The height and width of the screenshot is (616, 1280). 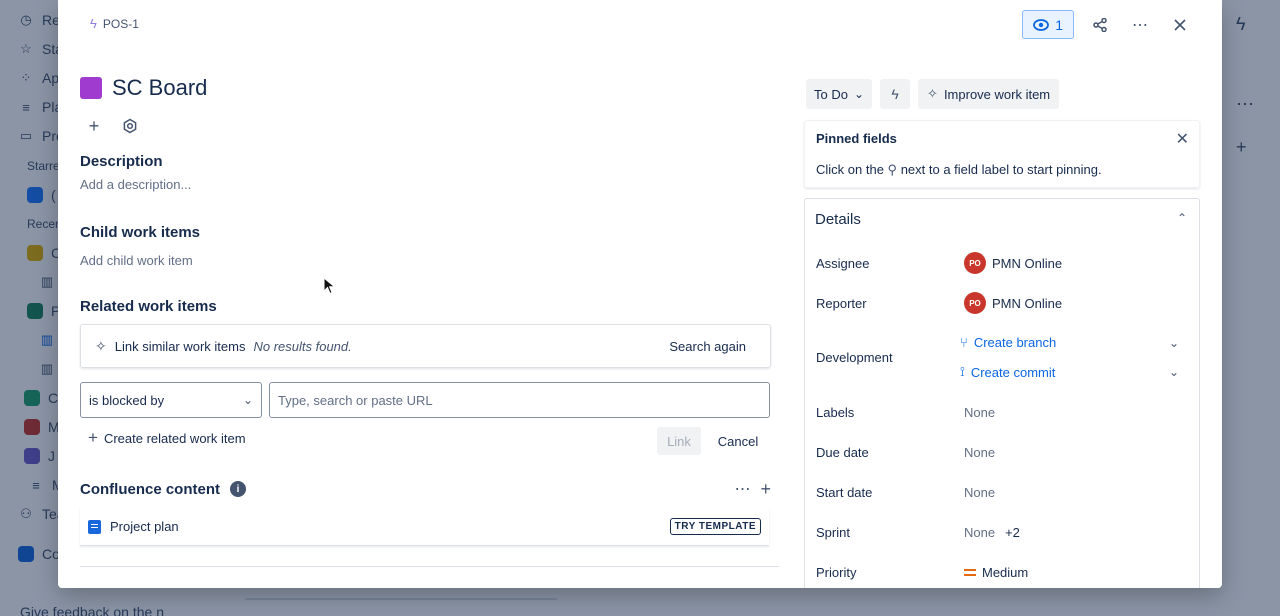 I want to click on link-button: Link, so click(x=679, y=441).